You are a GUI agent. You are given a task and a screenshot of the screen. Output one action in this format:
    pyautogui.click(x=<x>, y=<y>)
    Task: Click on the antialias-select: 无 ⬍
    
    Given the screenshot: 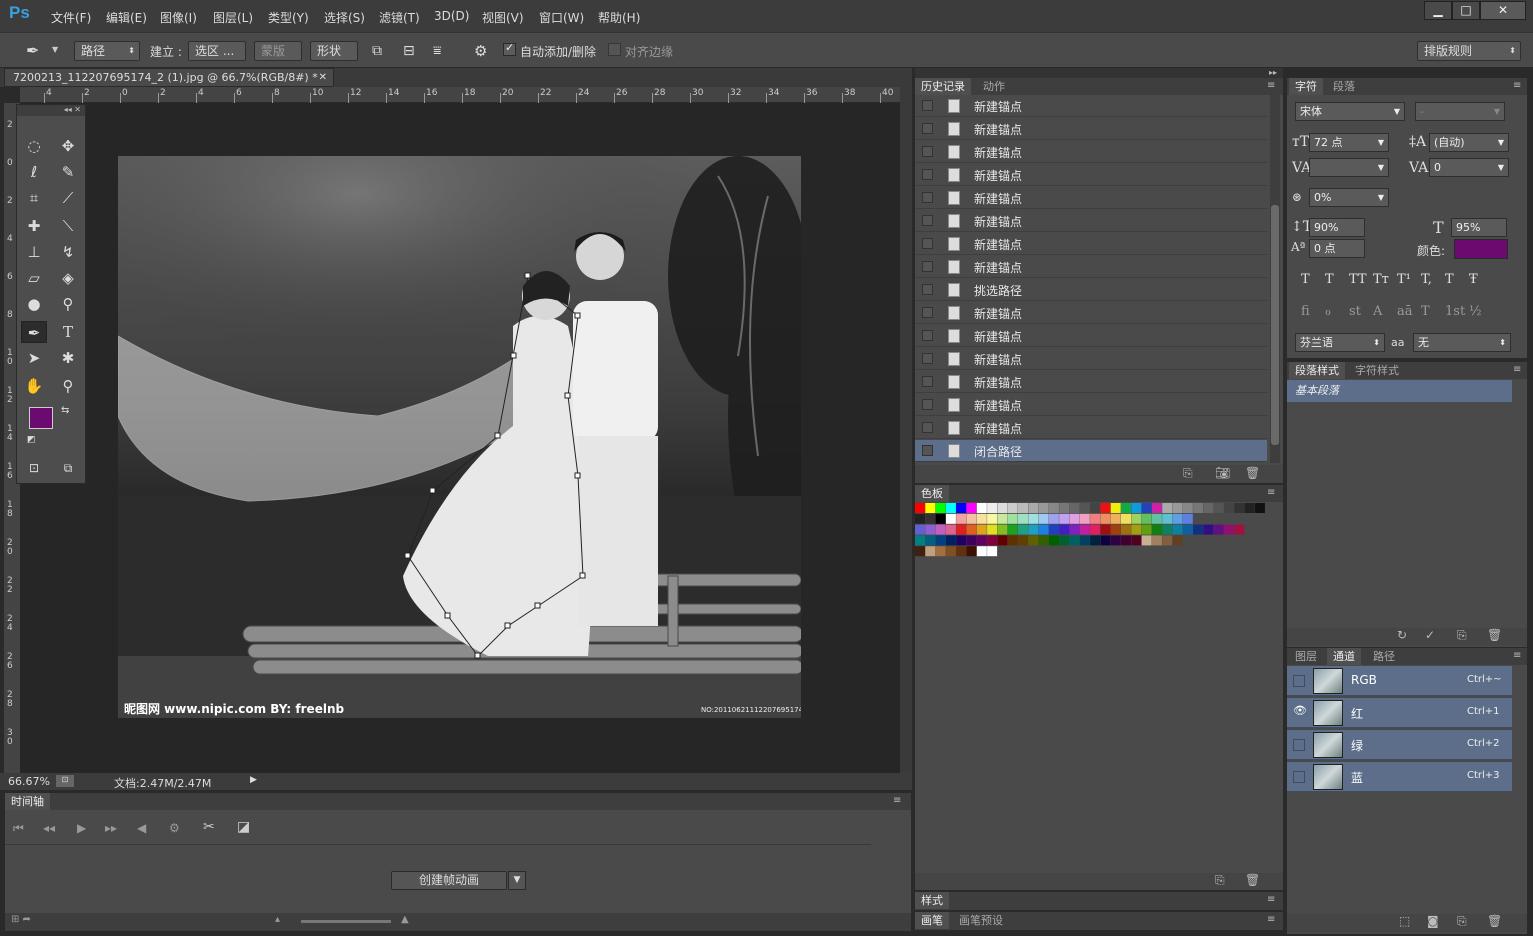 What is the action you would take?
    pyautogui.click(x=1462, y=342)
    